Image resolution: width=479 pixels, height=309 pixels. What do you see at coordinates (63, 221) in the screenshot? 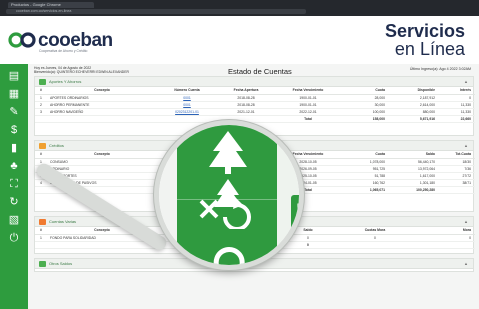
I see `panel-title: Cuentas Varias` at bounding box center [63, 221].